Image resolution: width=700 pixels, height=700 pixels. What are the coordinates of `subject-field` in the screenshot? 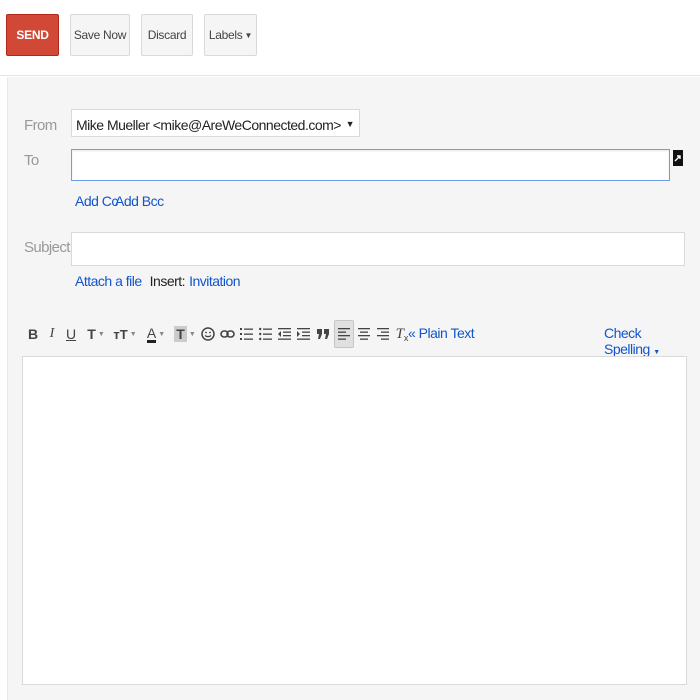 It's located at (378, 249).